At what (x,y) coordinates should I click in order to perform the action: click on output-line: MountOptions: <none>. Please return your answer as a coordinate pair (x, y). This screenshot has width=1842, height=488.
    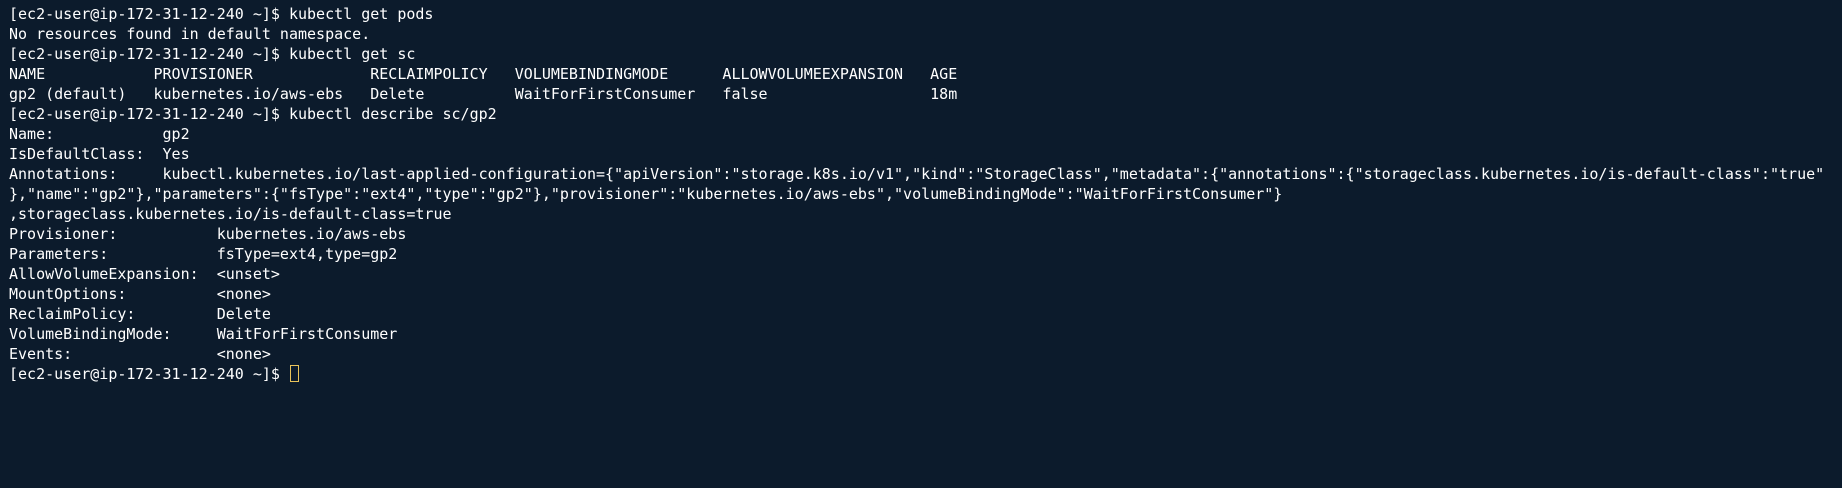
    Looking at the image, I should click on (140, 294).